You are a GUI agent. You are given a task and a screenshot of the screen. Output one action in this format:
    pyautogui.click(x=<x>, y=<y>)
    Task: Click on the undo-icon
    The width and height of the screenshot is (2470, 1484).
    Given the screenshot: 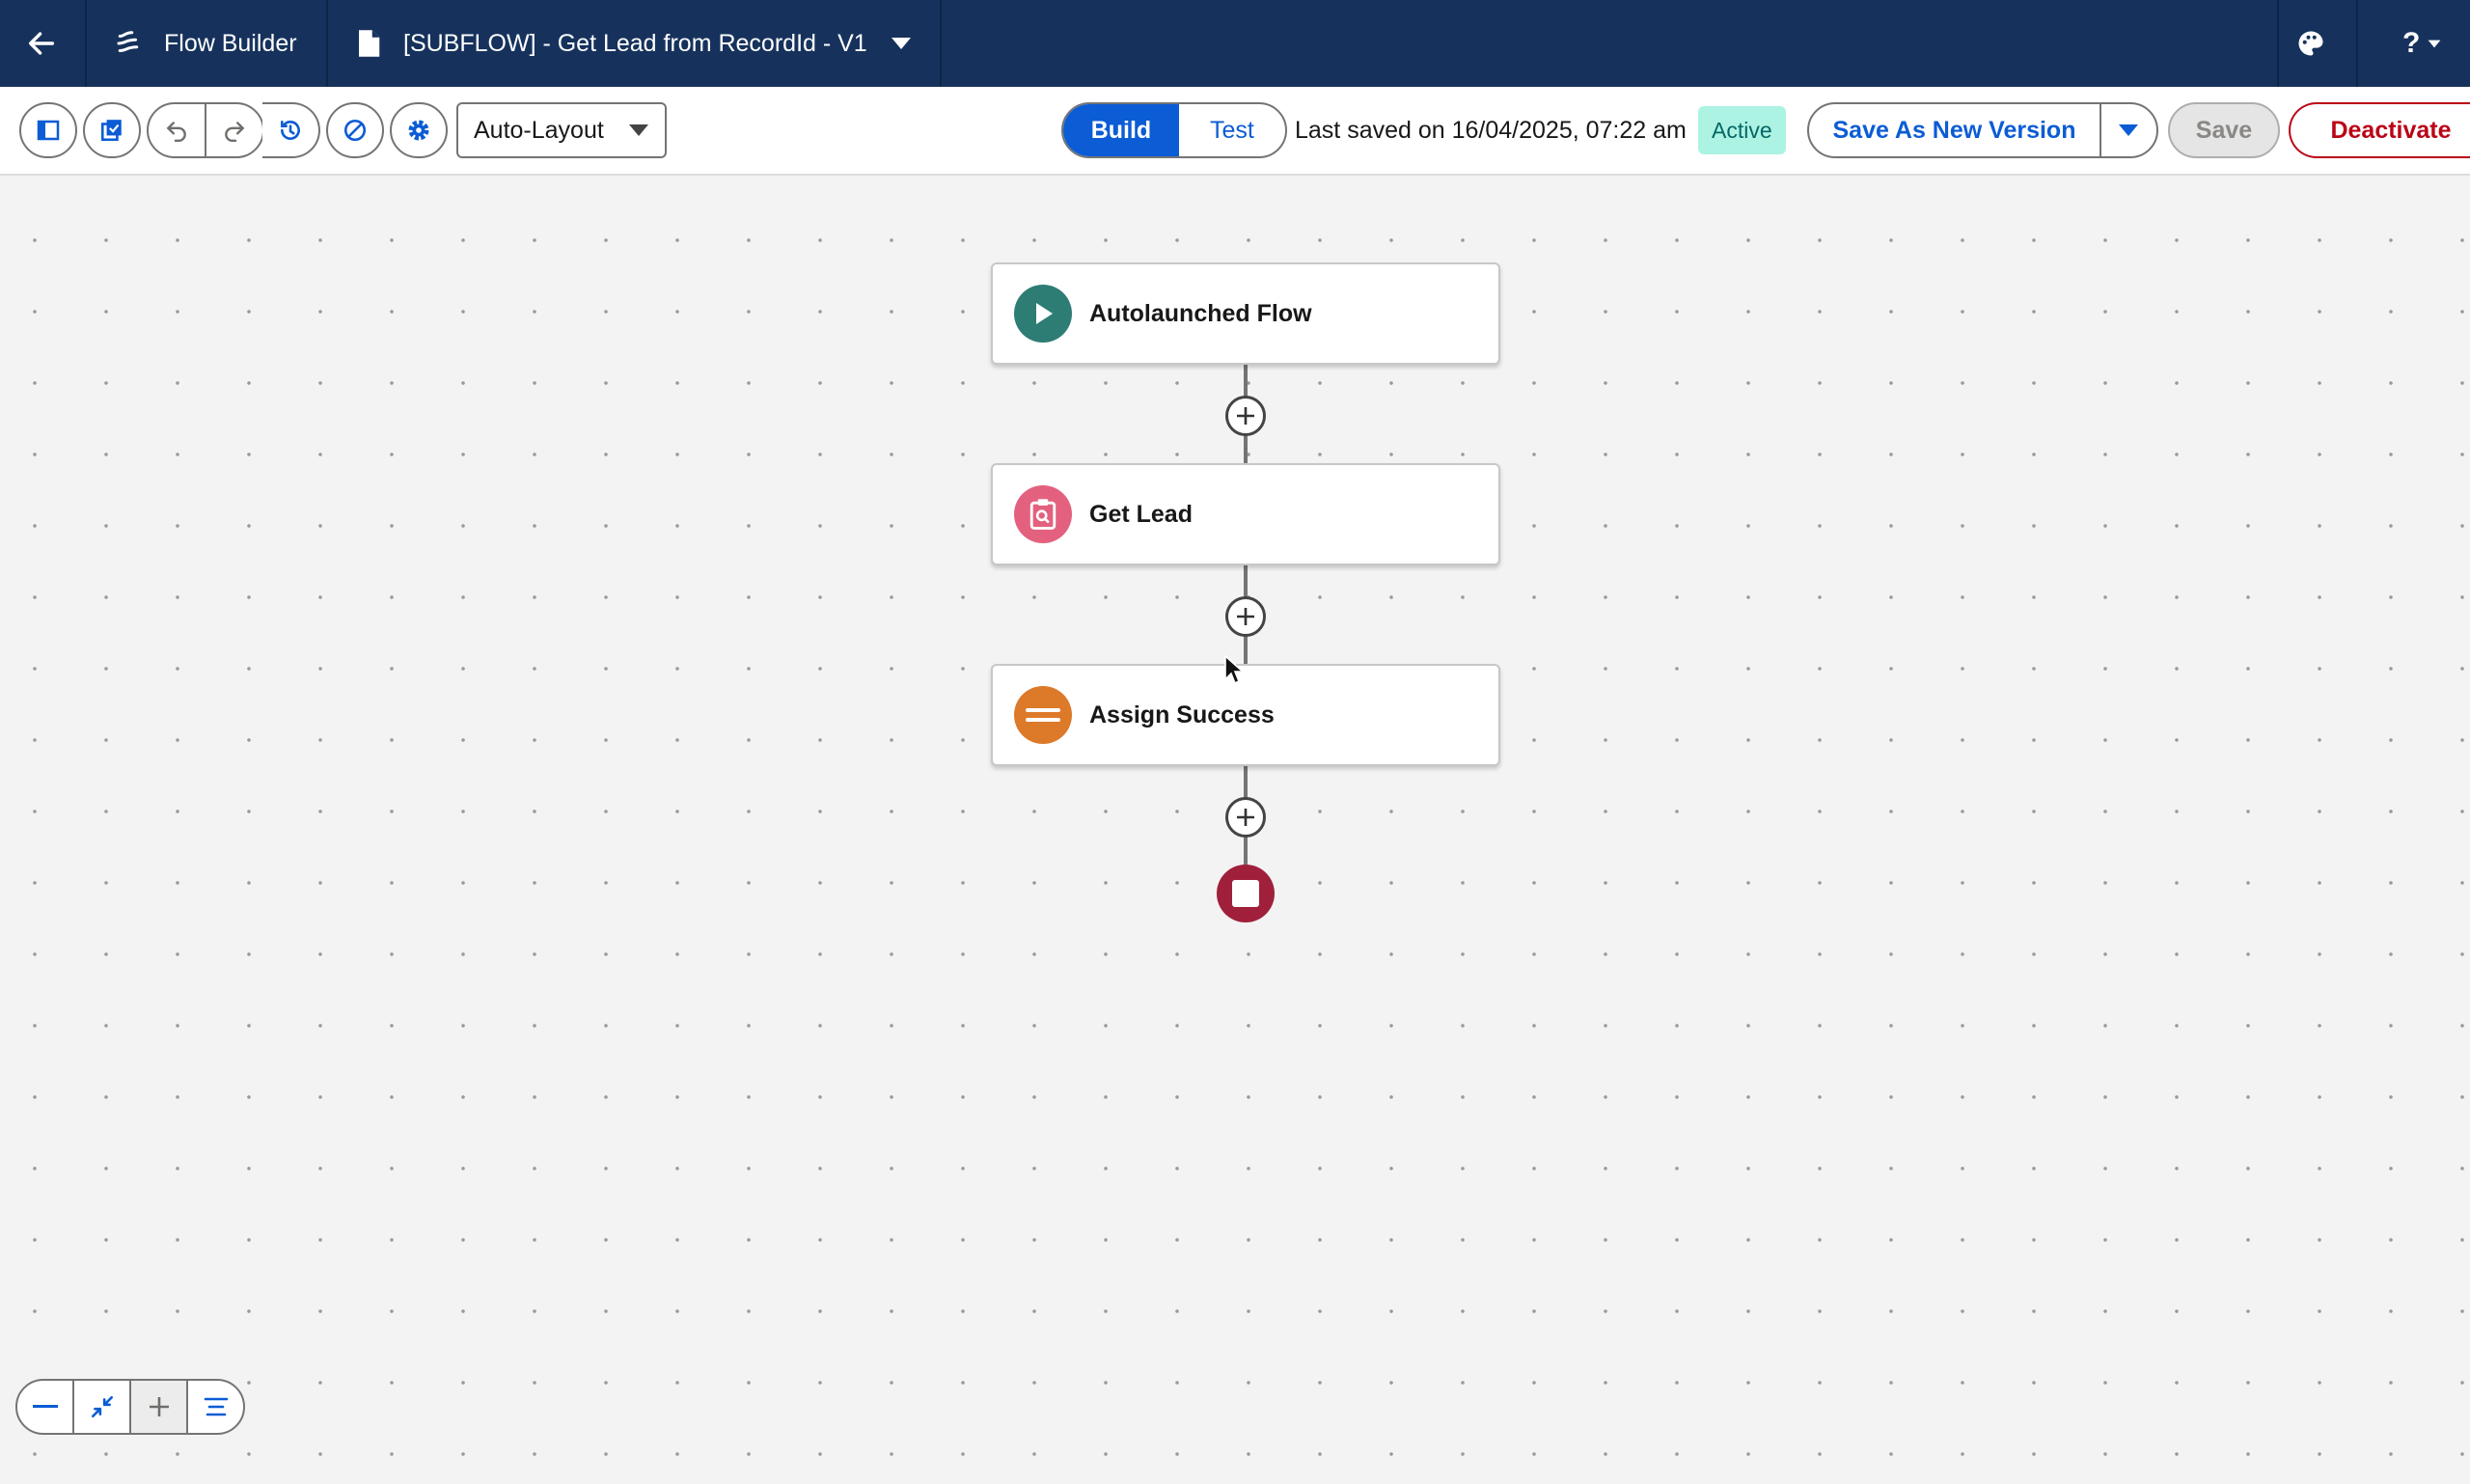 What is the action you would take?
    pyautogui.click(x=176, y=132)
    